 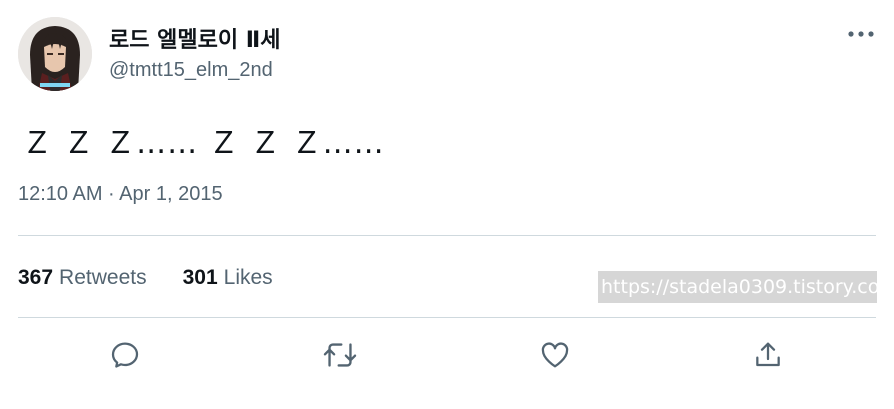 What do you see at coordinates (191, 70) in the screenshot?
I see `user-handle: @tmtt15_elm_2nd` at bounding box center [191, 70].